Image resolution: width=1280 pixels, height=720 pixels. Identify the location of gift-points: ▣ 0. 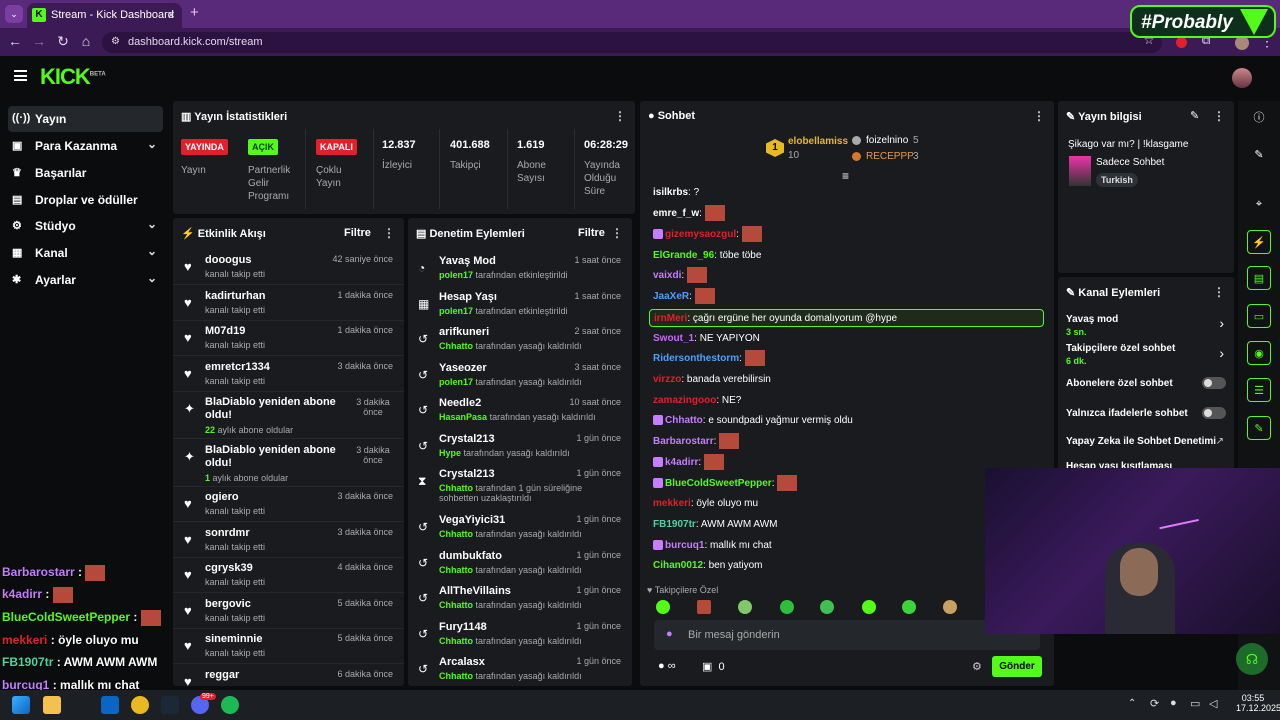
(713, 666).